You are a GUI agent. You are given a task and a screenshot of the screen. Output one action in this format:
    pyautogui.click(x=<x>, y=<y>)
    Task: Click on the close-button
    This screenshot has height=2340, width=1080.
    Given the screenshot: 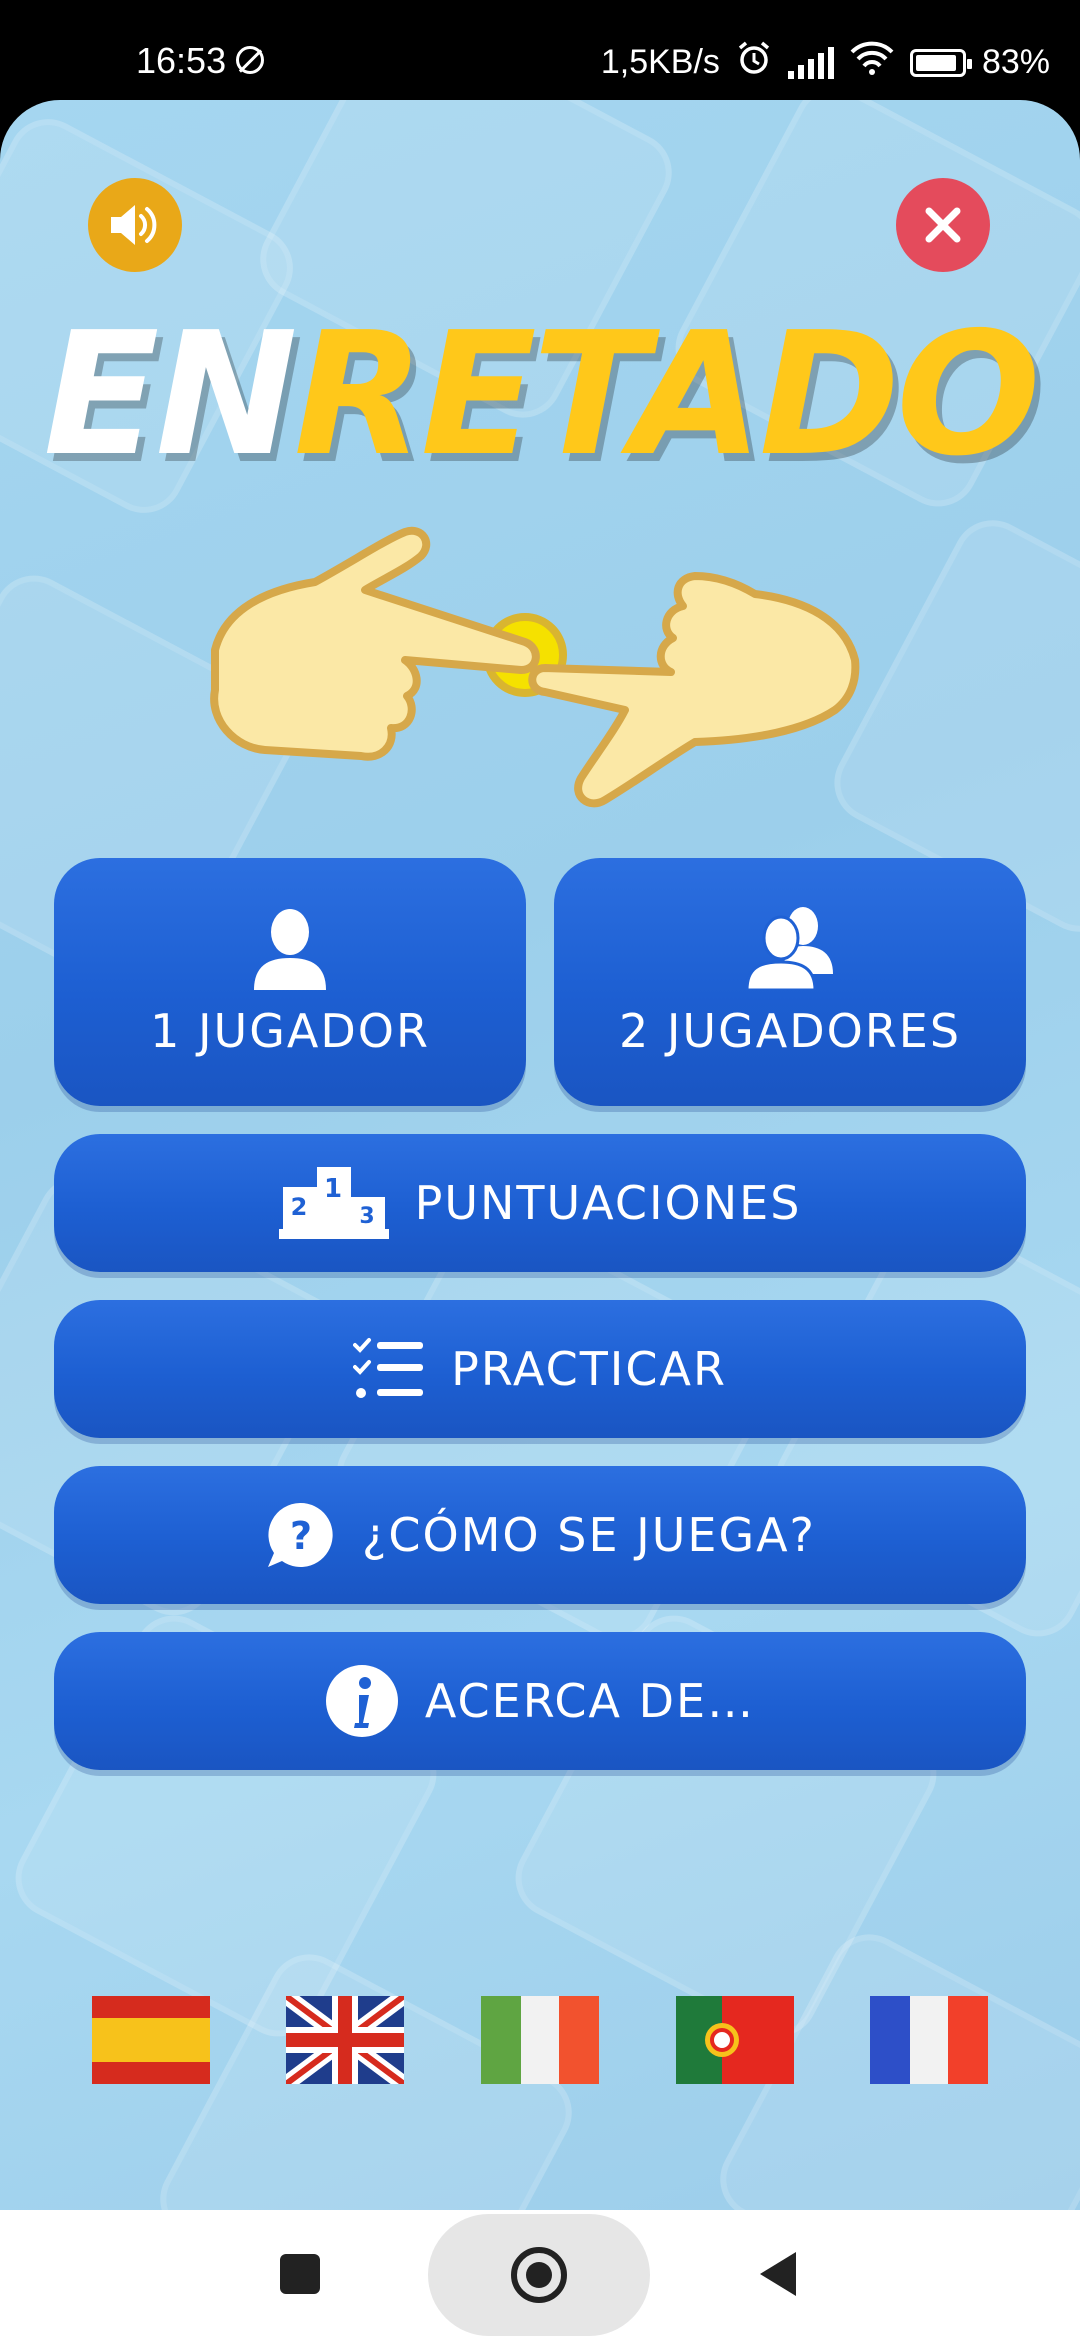 What is the action you would take?
    pyautogui.click(x=943, y=225)
    